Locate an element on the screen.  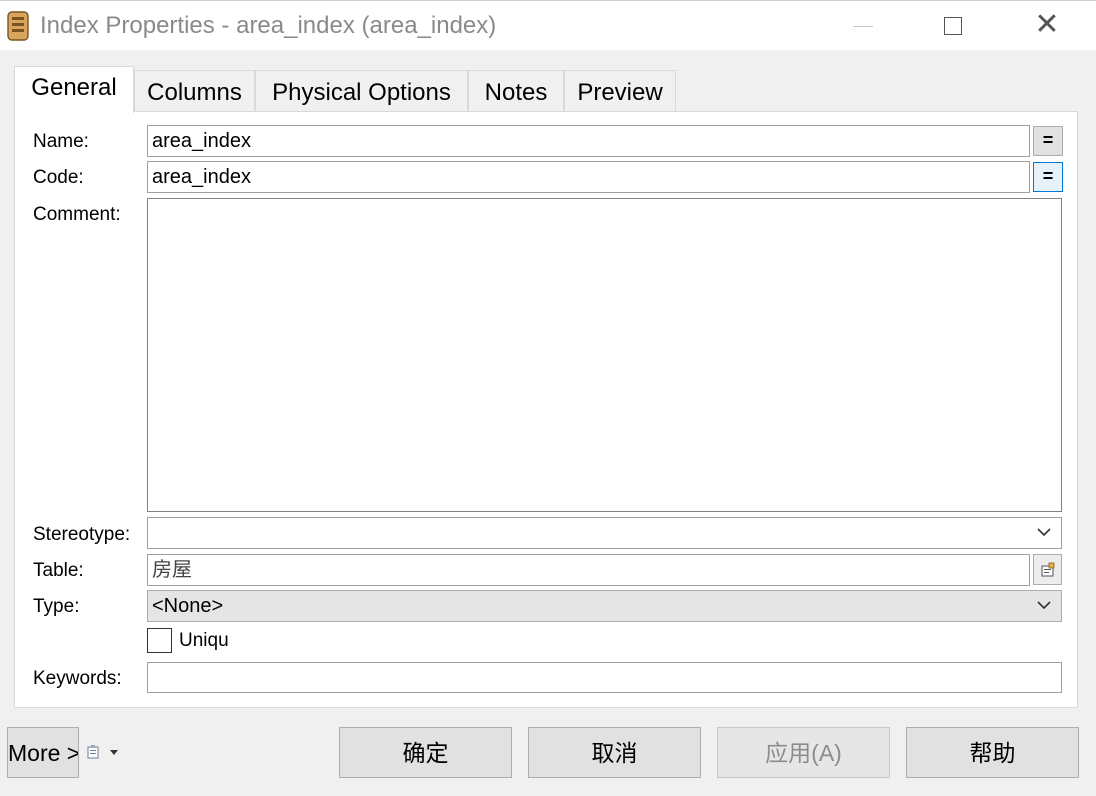
name-equals-button: = is located at coordinates (1048, 141).